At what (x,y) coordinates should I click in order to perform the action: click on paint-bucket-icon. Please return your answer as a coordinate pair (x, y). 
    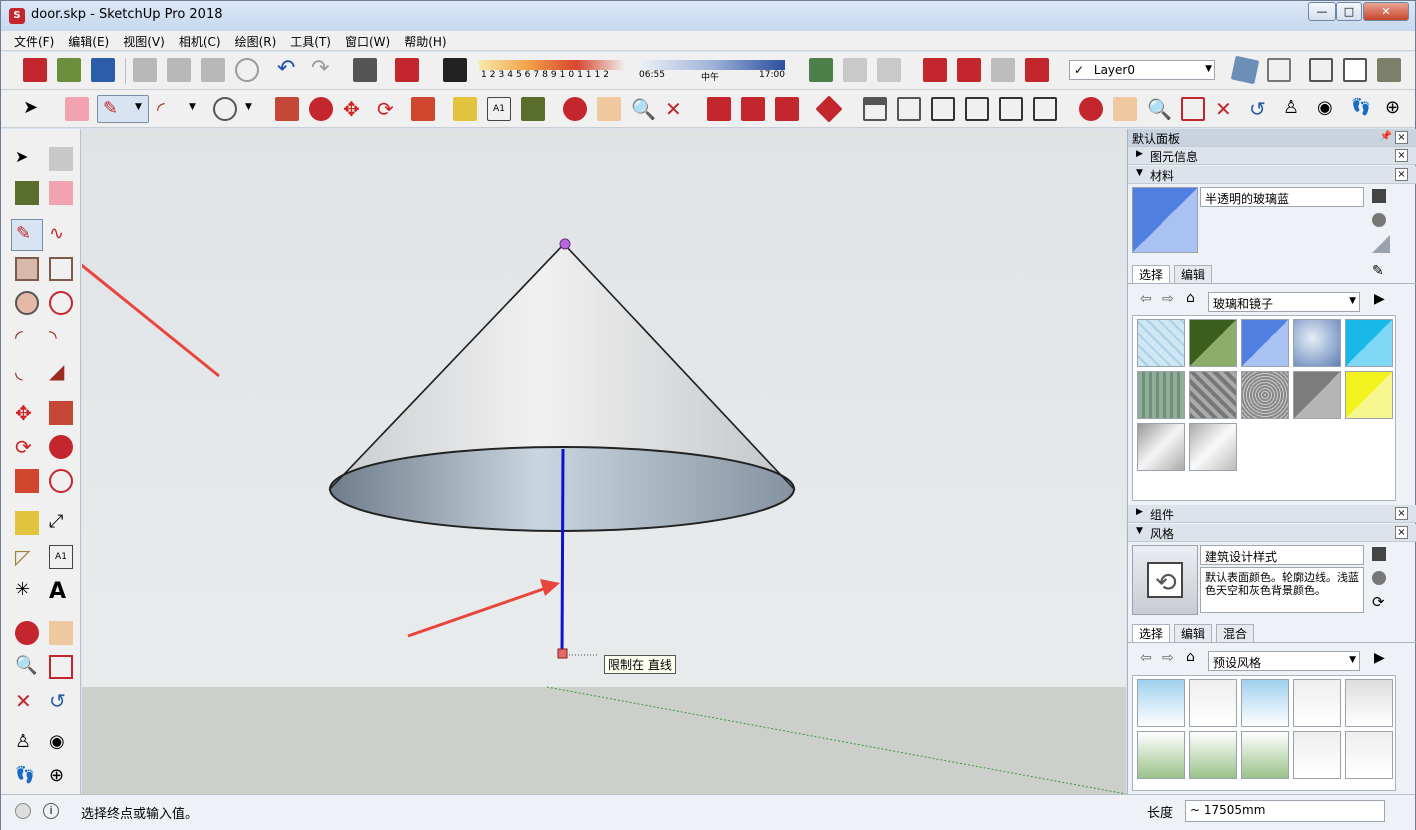
    Looking at the image, I should click on (533, 109).